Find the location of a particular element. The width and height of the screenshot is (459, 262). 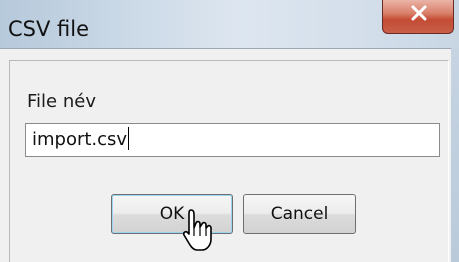

close-button is located at coordinates (418, 17).